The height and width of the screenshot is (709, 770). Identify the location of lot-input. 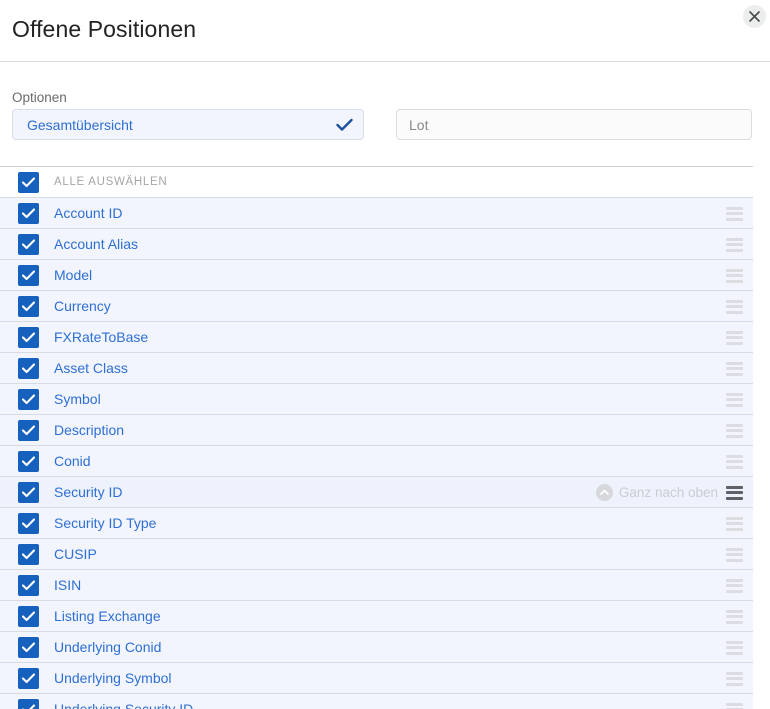
(574, 124).